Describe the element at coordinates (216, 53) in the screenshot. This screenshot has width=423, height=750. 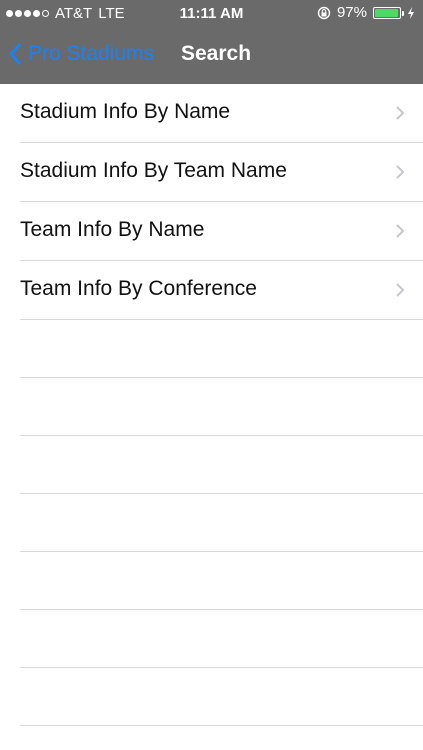
I see `page-title: Search` at that location.